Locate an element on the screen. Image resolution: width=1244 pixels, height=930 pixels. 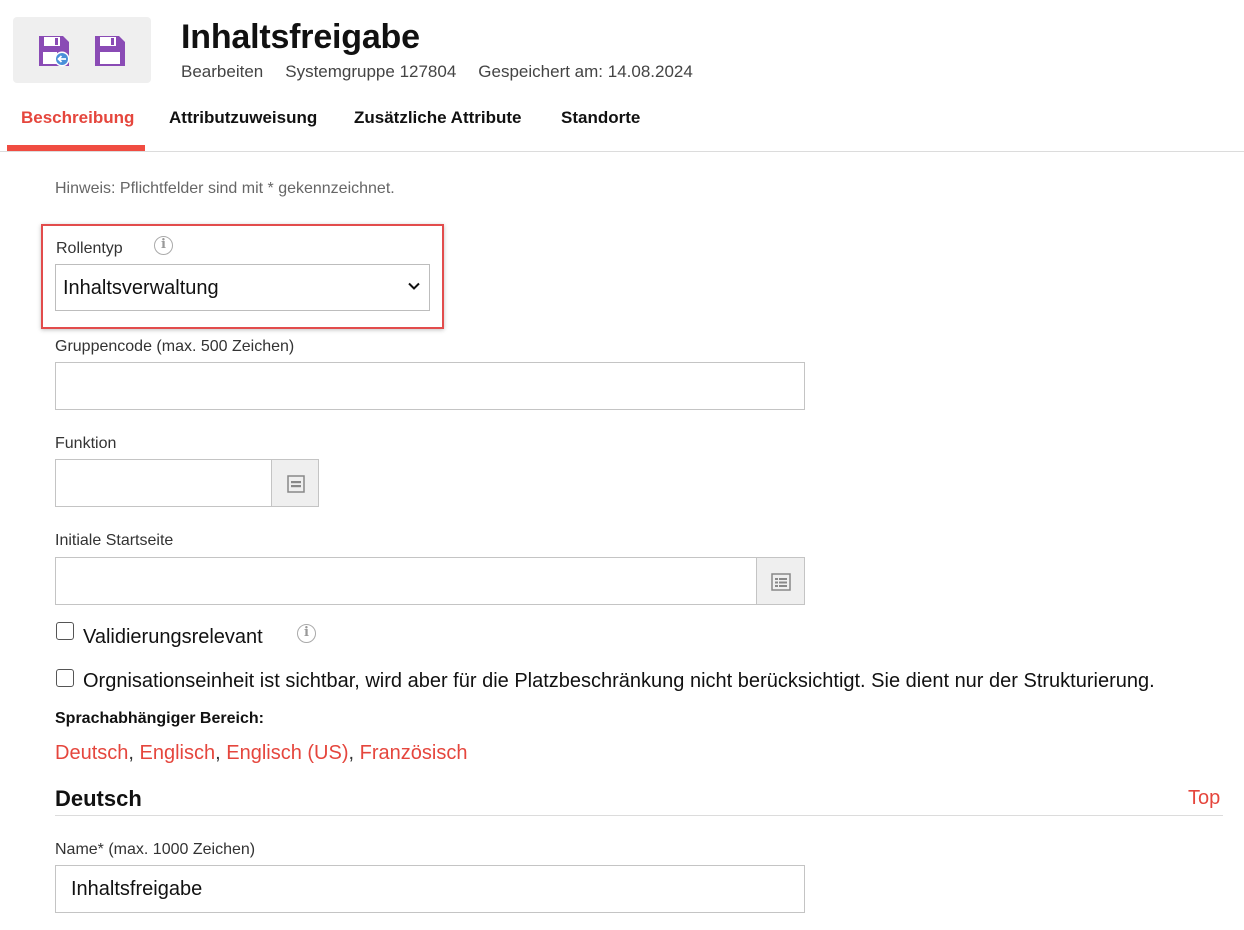
chevron-down-icon is located at coordinates (414, 286).